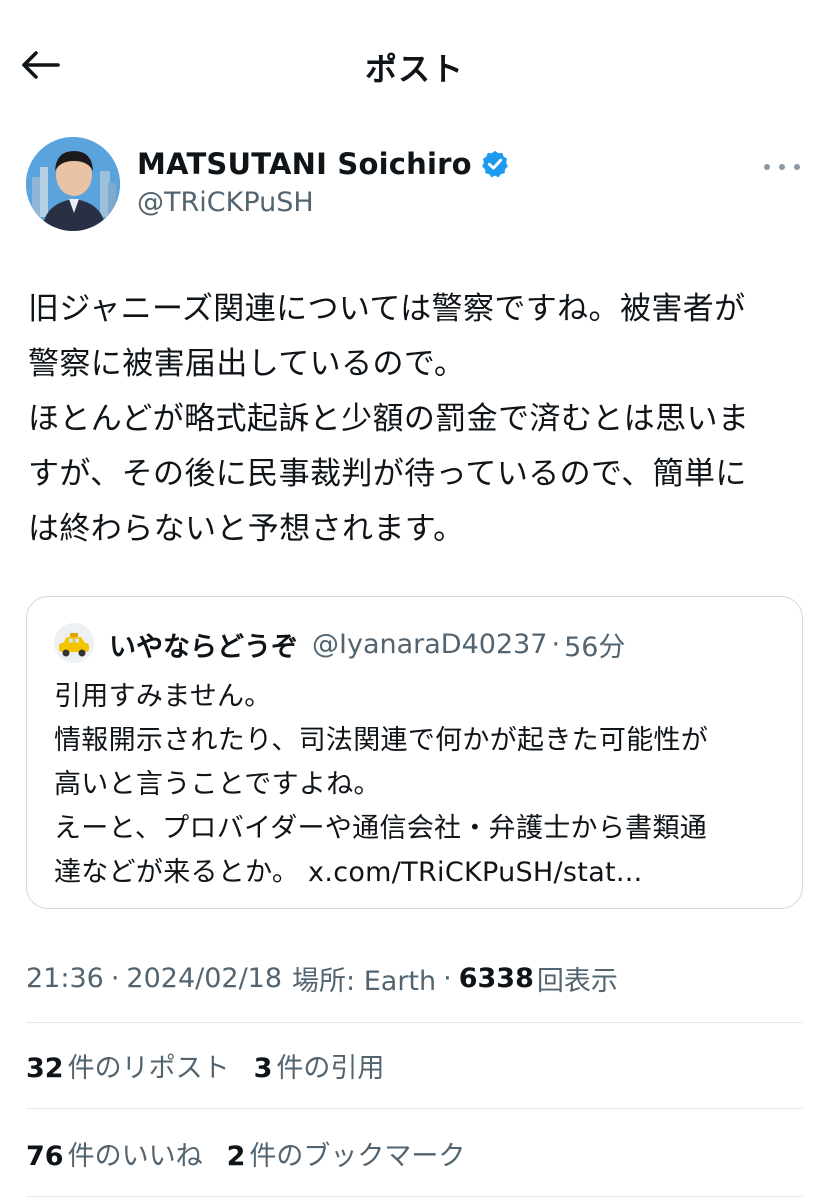 The height and width of the screenshot is (1200, 829). Describe the element at coordinates (595, 647) in the screenshot. I see `quoted-time: 56分` at that location.